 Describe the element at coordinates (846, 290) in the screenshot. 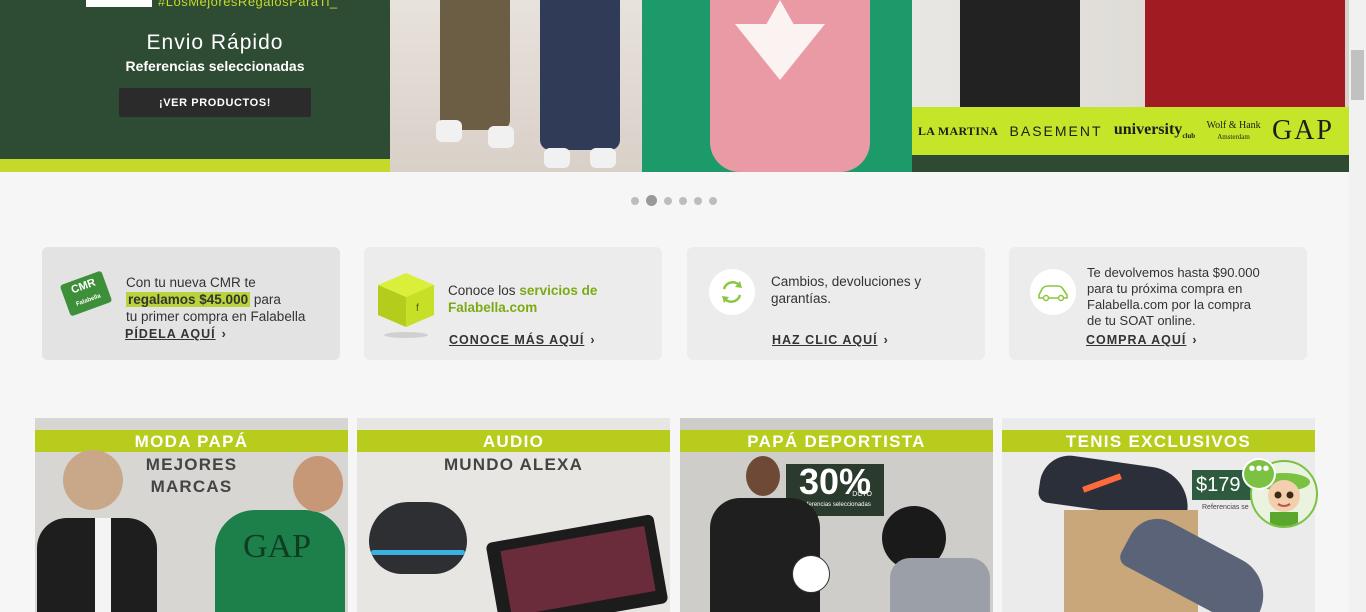

I see `returns-card-text: Cambios, devoluciones y garantías.` at that location.